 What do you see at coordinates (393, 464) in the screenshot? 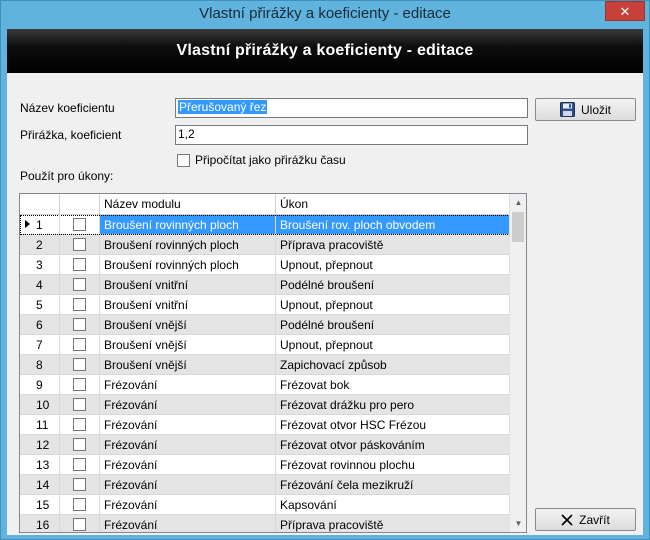
I see `operation-cell: Frézovat rovinnou plochu` at bounding box center [393, 464].